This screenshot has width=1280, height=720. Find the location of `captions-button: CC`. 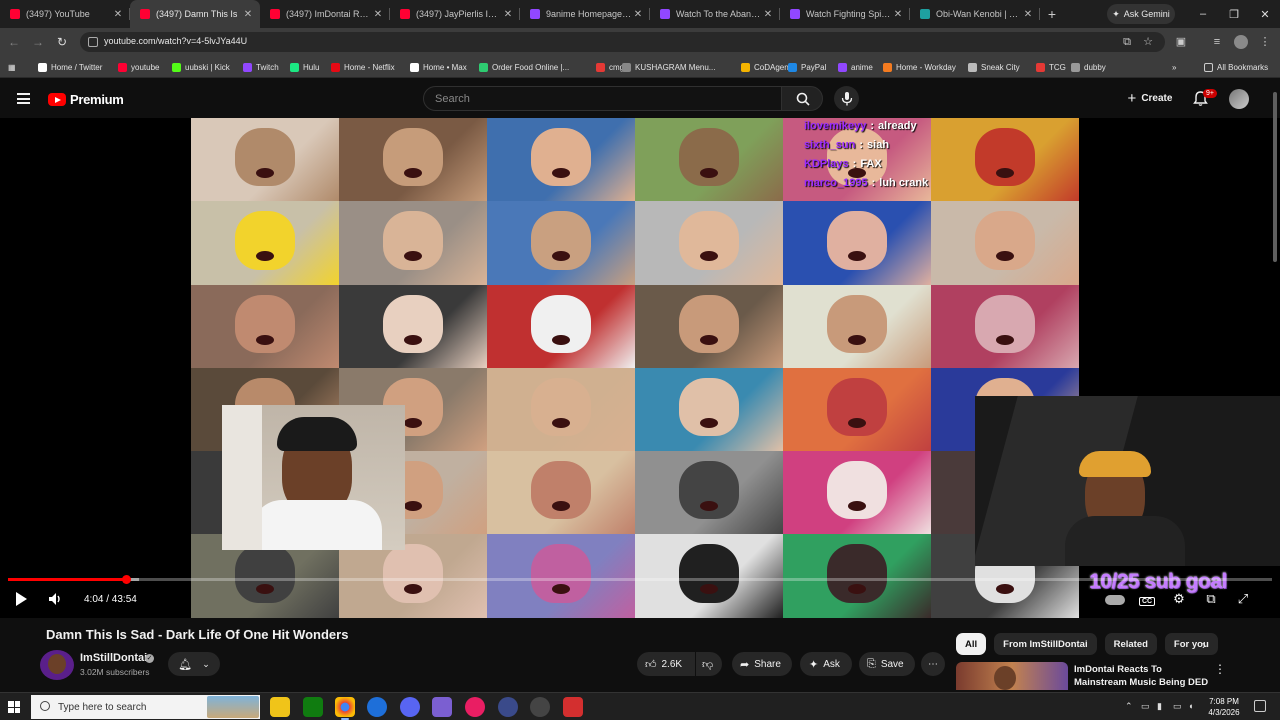

captions-button: CC is located at coordinates (1147, 600).